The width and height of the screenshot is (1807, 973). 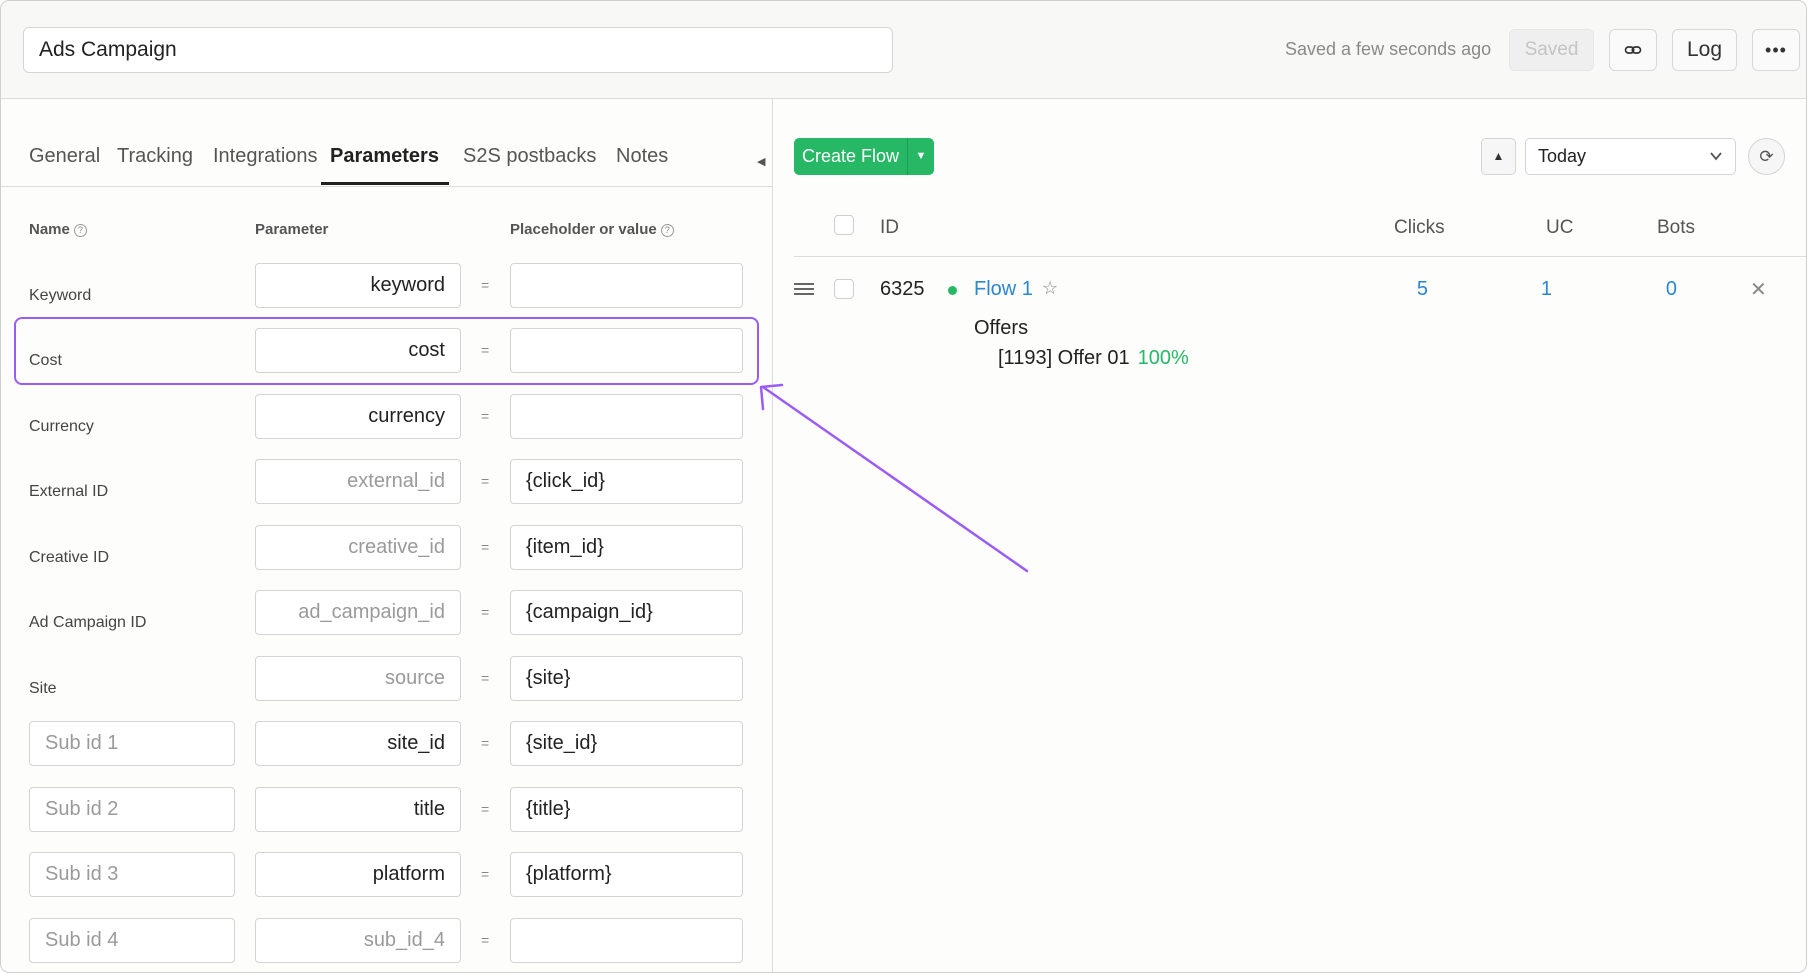 I want to click on column-header-name: Name?, so click(x=58, y=229).